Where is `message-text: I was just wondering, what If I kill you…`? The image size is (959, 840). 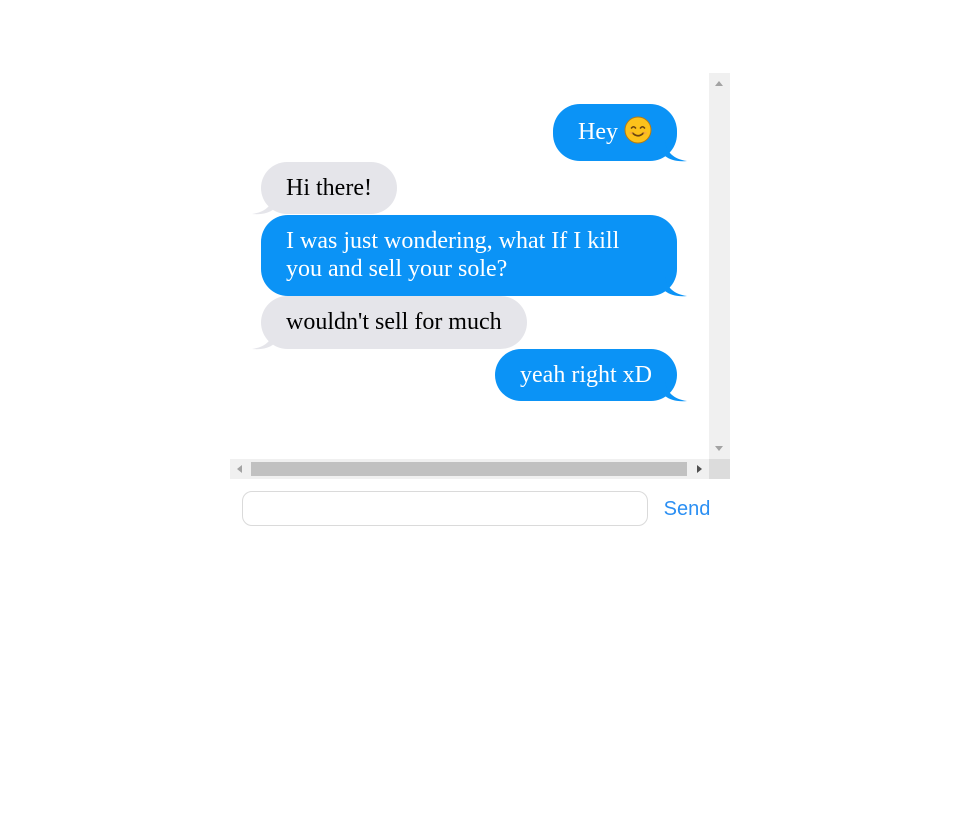 message-text: I was just wondering, what If I kill you… is located at coordinates (453, 255).